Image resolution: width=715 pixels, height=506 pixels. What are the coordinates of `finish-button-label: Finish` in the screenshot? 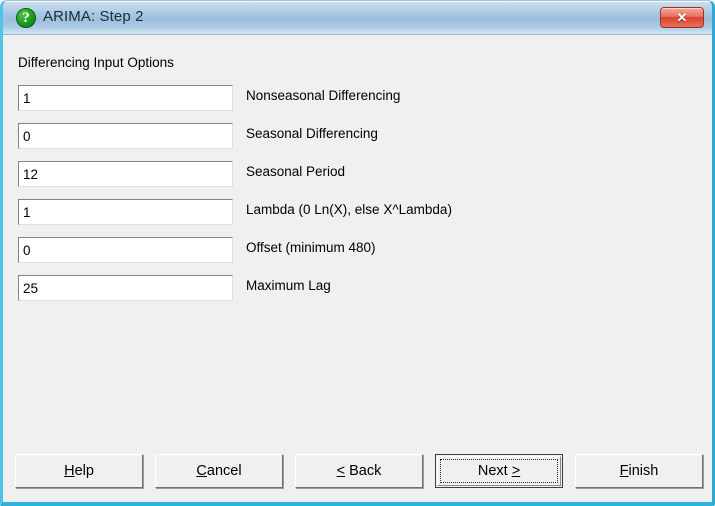 It's located at (639, 471).